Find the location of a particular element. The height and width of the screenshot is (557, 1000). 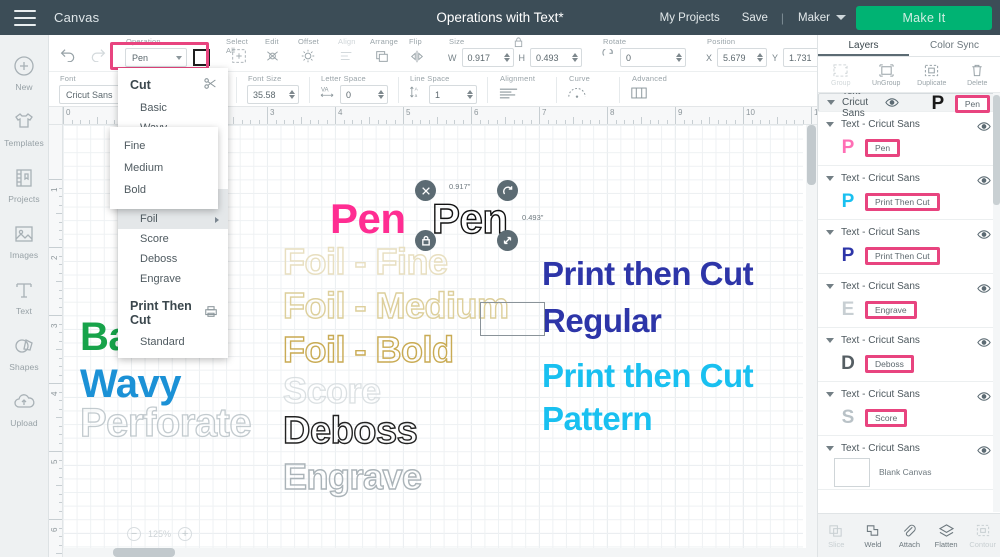

layer-row: Text - Cricut Sans E Engrave is located at coordinates (909, 301).